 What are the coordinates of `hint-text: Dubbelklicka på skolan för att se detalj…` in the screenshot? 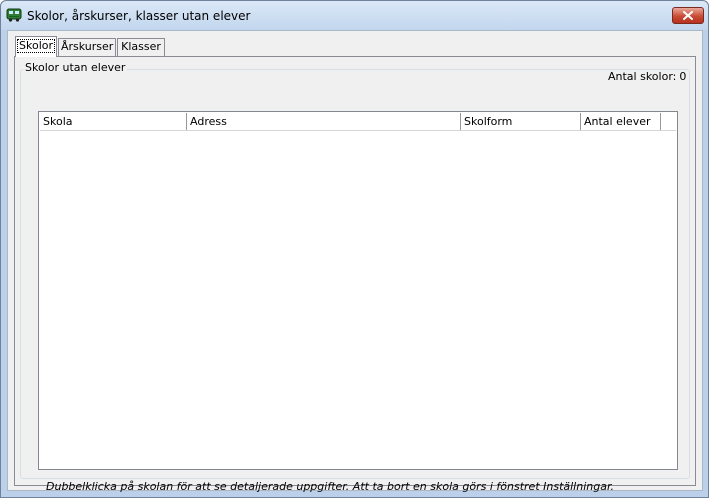 It's located at (330, 486).